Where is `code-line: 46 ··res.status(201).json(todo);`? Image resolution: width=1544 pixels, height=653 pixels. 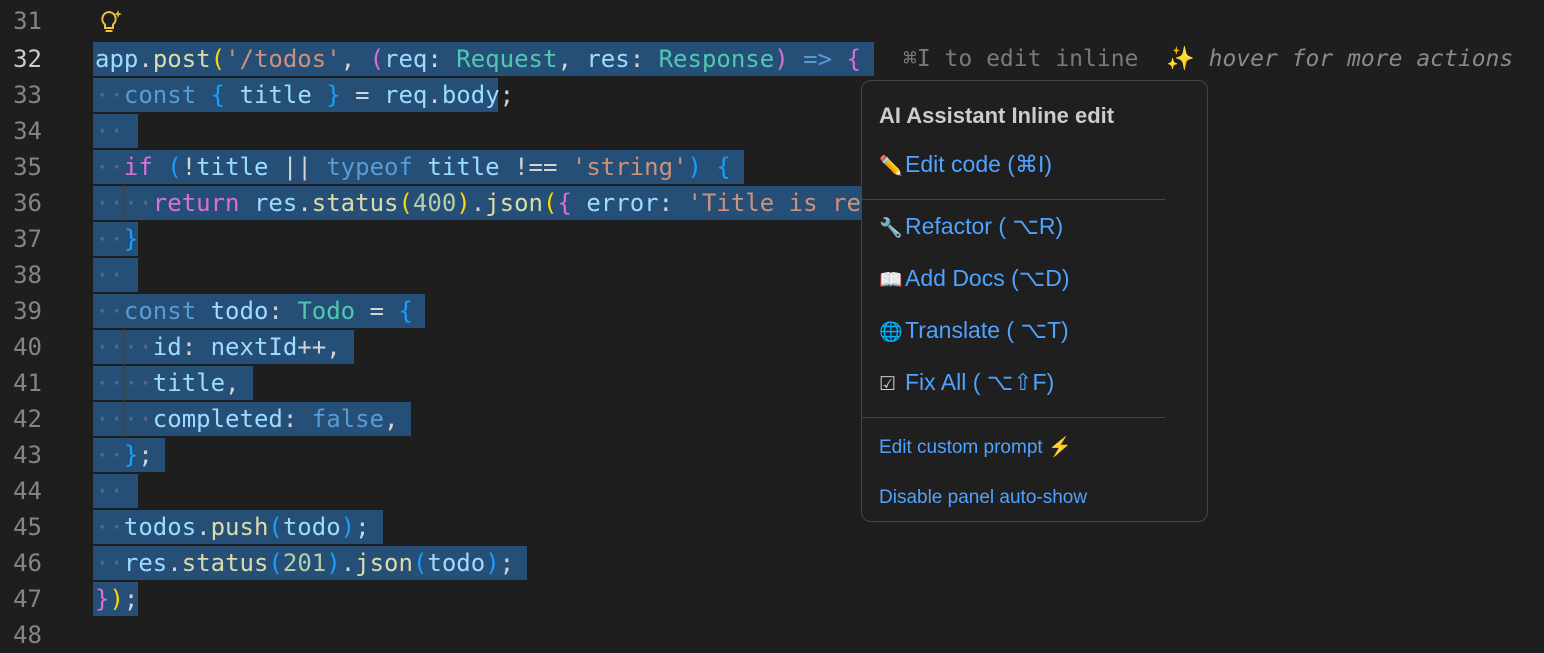
code-line: 46 ··res.status(201).json(todo); is located at coordinates (772, 563).